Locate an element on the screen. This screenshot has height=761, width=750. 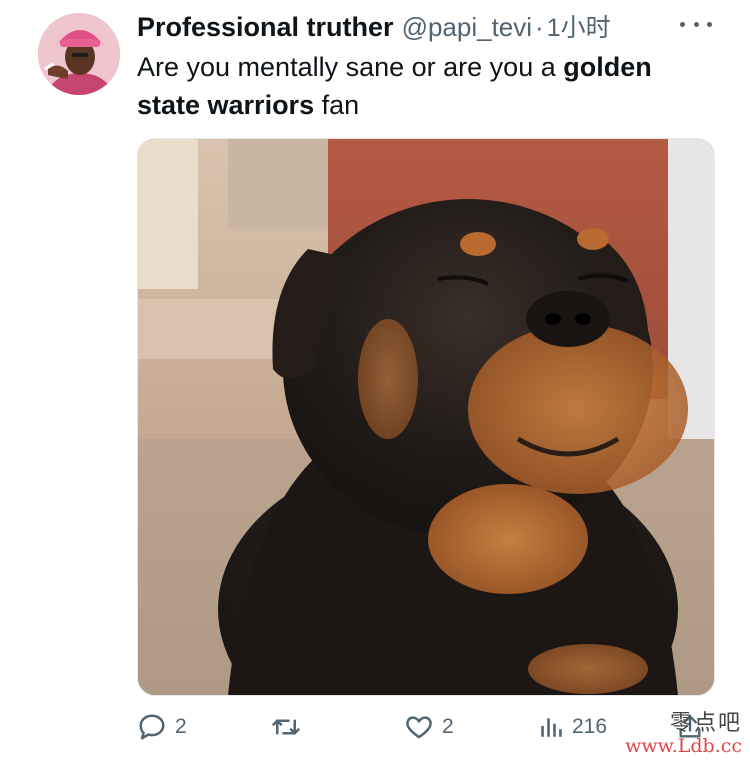
avatar-image is located at coordinates (79, 54).